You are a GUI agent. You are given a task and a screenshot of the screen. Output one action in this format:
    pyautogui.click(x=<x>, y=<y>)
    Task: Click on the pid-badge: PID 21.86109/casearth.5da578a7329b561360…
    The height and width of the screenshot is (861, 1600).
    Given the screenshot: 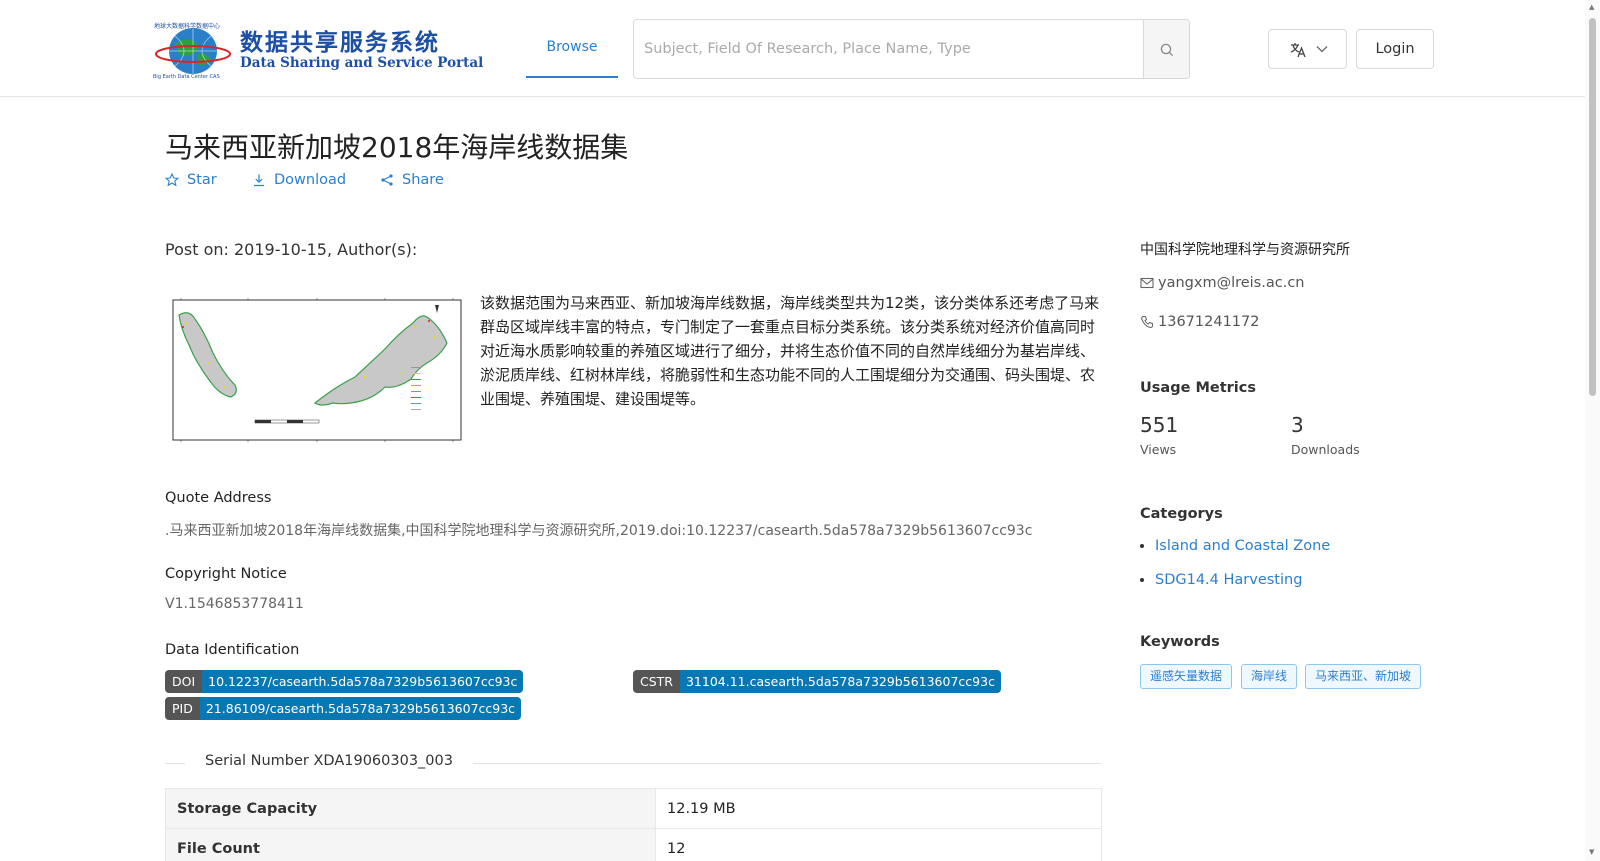 What is the action you would take?
    pyautogui.click(x=343, y=708)
    